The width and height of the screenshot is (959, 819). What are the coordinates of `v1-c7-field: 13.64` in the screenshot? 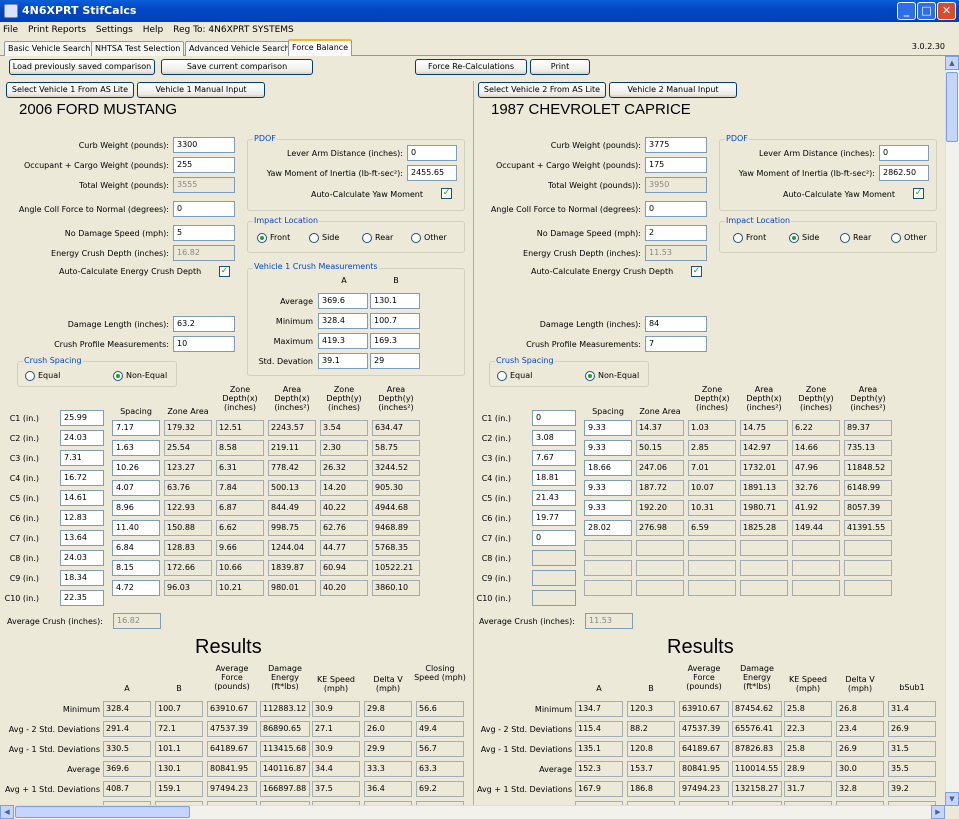 It's located at (82, 538).